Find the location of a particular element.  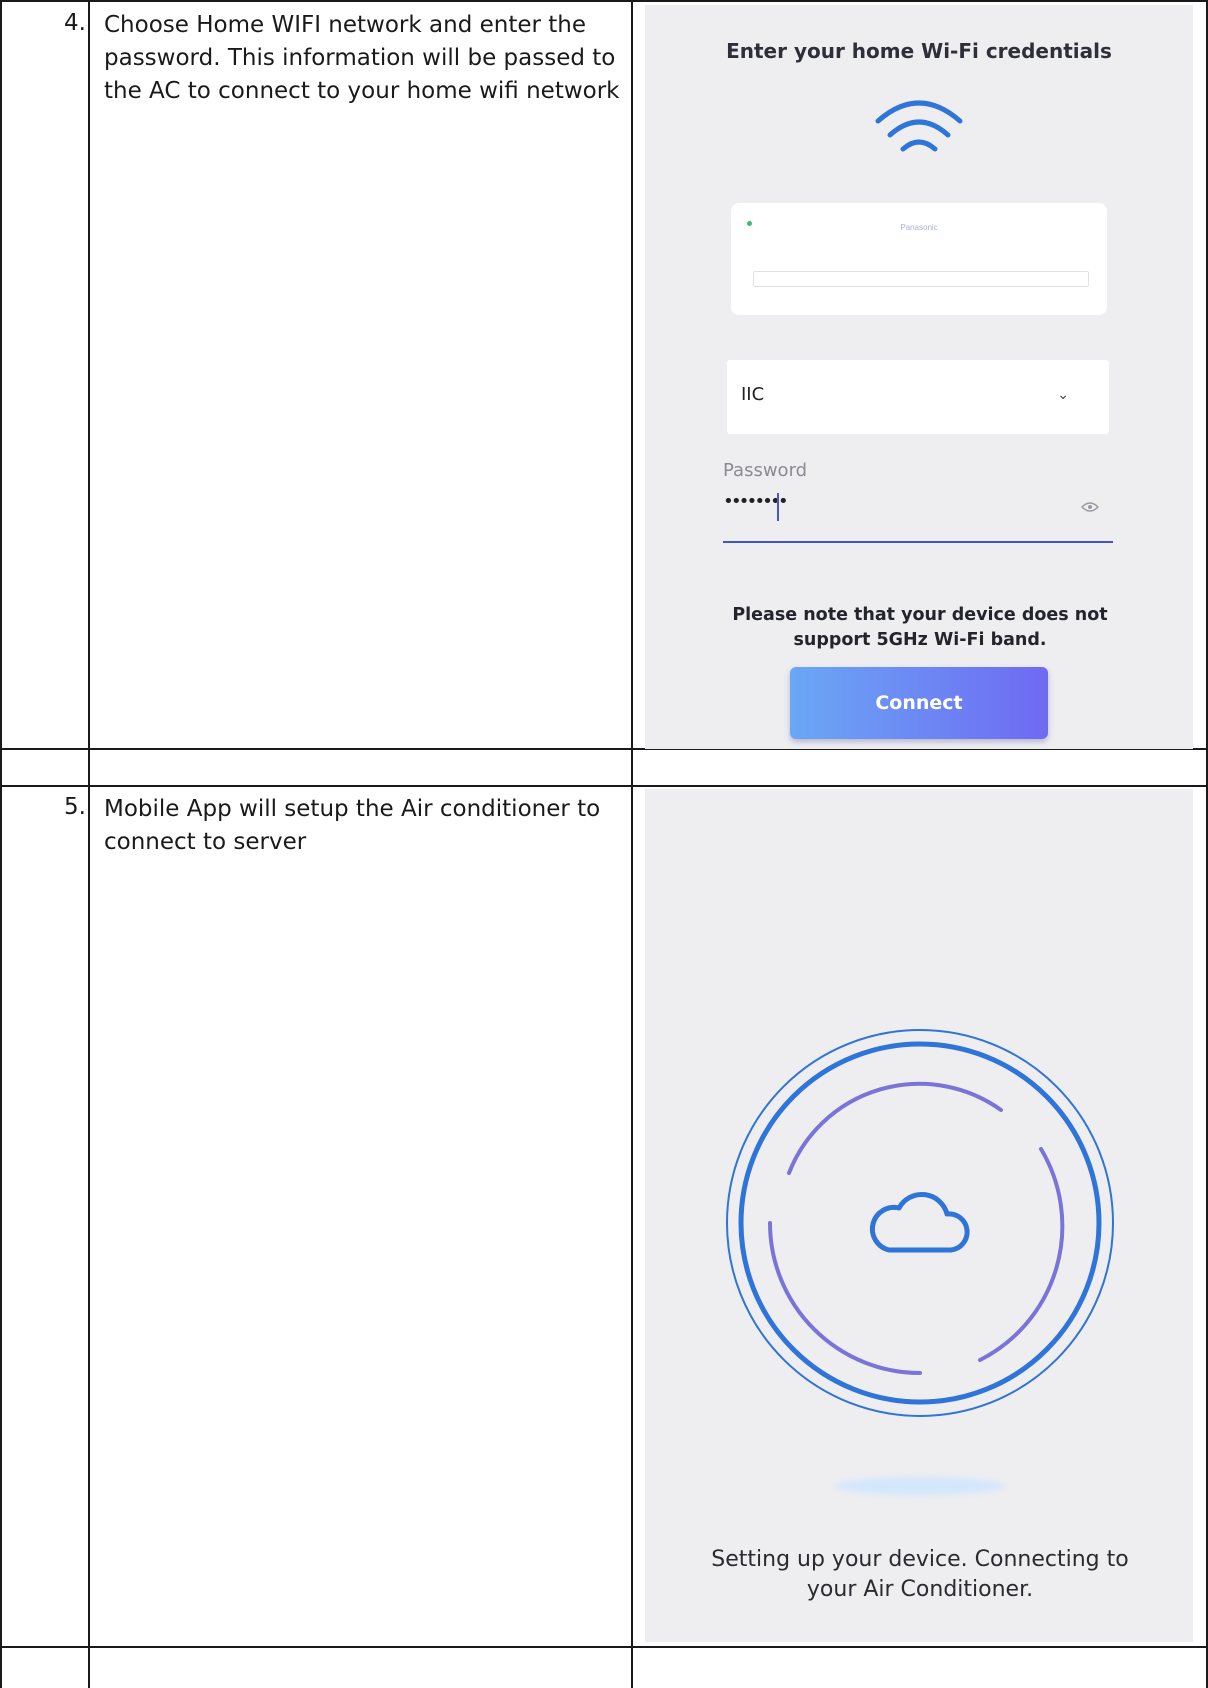

screen-title: Enter your home Wi-Fi credentials is located at coordinates (919, 51).